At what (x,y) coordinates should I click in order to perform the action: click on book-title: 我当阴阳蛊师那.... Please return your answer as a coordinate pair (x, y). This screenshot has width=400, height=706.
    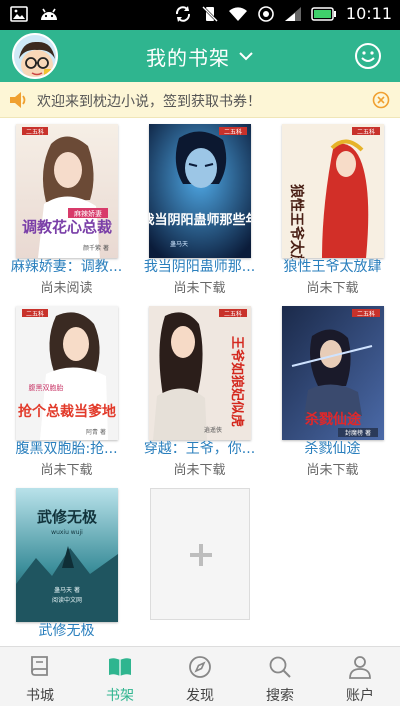
    Looking at the image, I should click on (199, 266).